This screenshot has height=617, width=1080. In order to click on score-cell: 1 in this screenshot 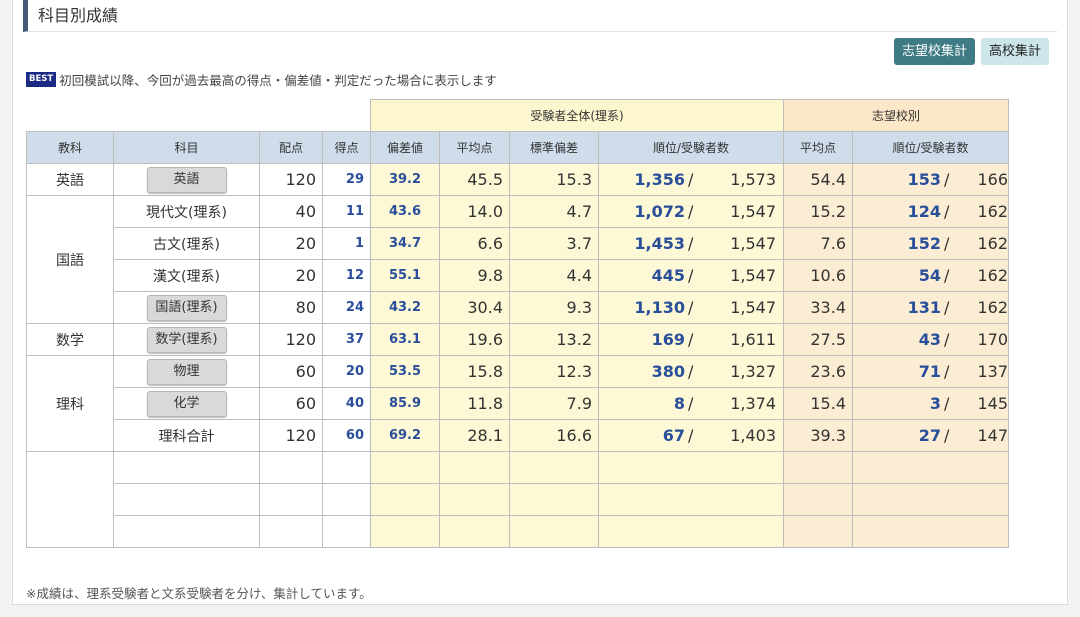, I will do `click(346, 243)`.